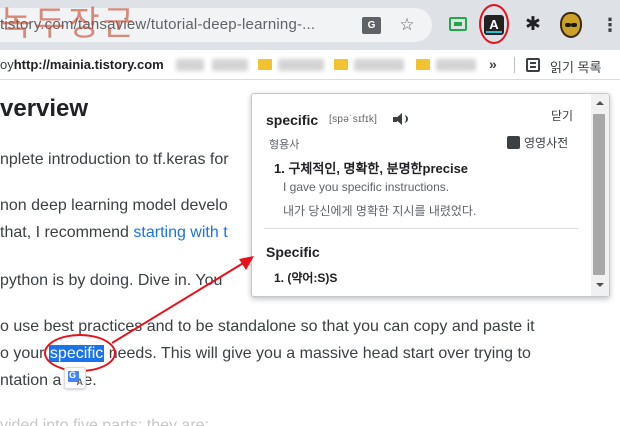 The height and width of the screenshot is (426, 620). I want to click on paragraph-line: vided into five parts; they are:, so click(104, 421).